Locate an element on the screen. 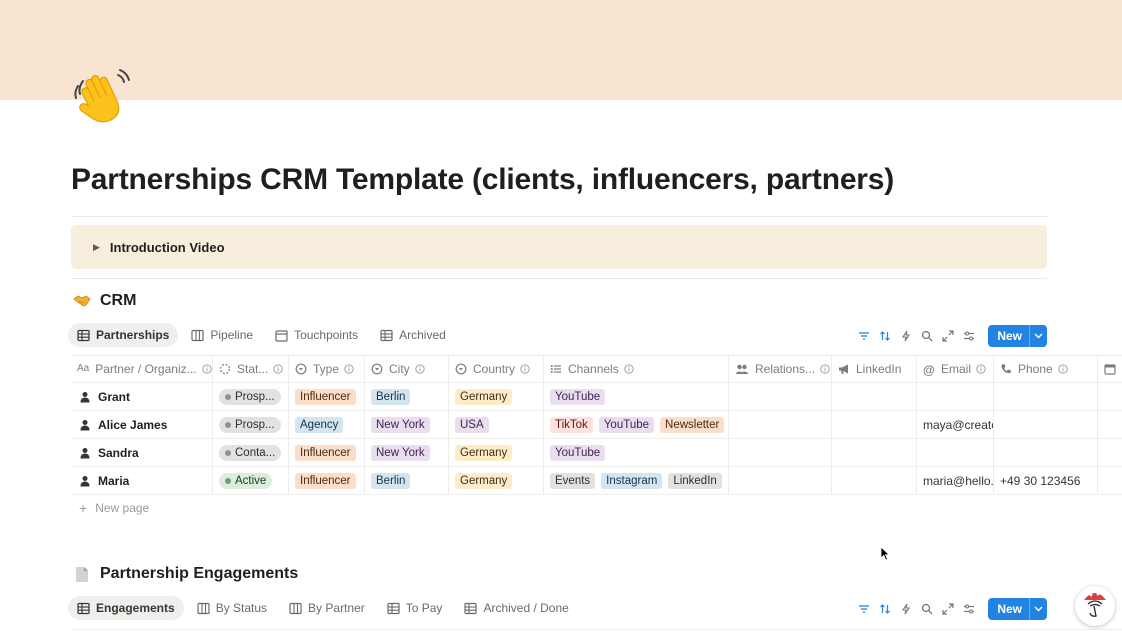 Image resolution: width=1122 pixels, height=640 pixels. column-header-channels: Channels is located at coordinates (636, 369).